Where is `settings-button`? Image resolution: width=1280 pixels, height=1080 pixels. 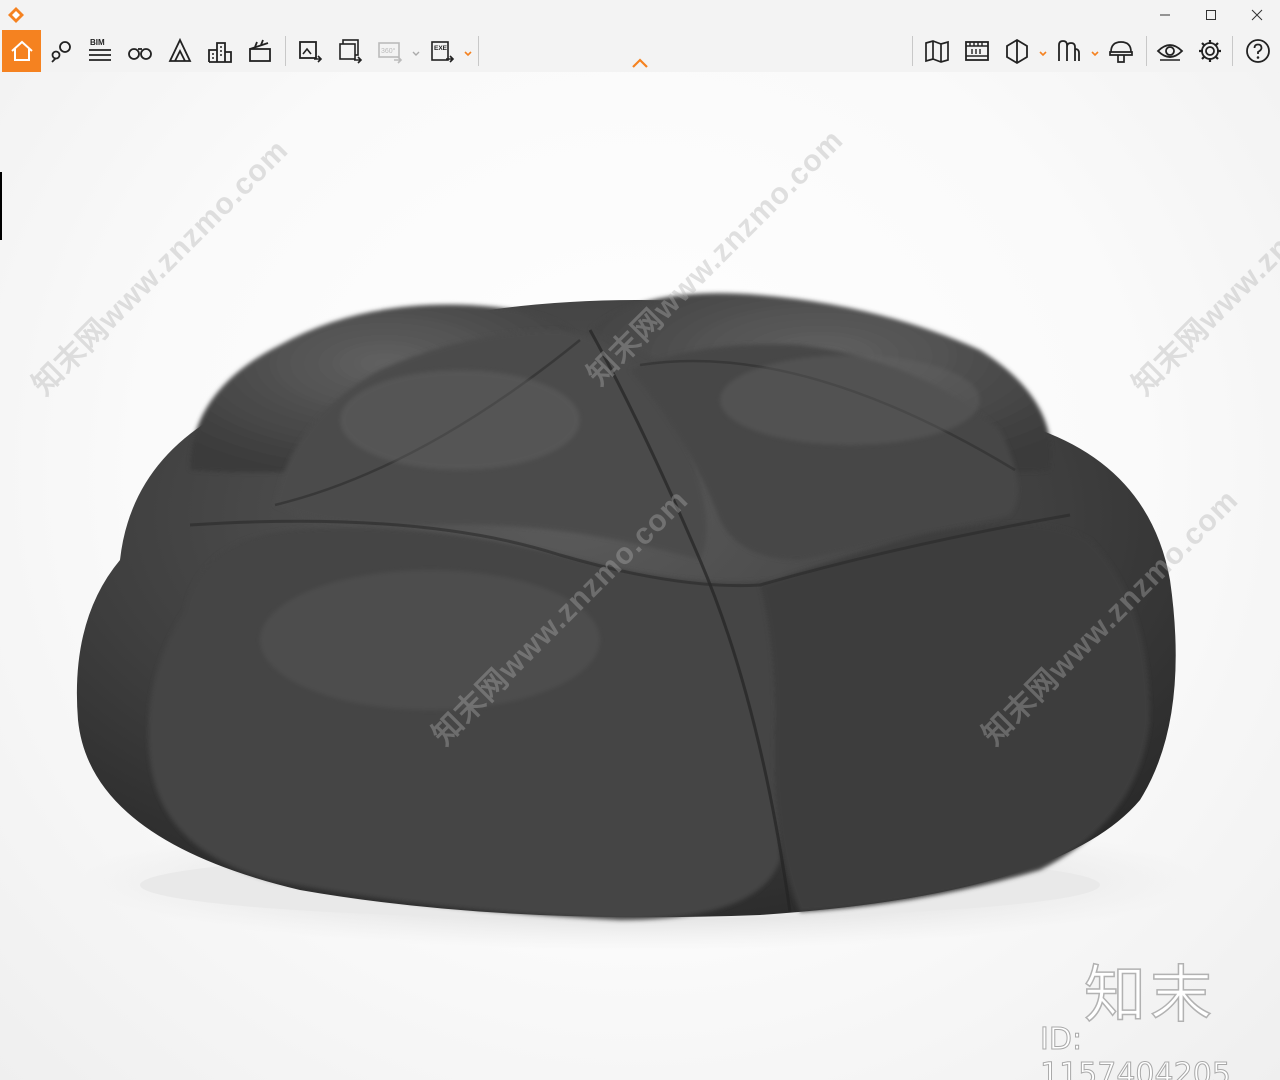 settings-button is located at coordinates (1210, 51).